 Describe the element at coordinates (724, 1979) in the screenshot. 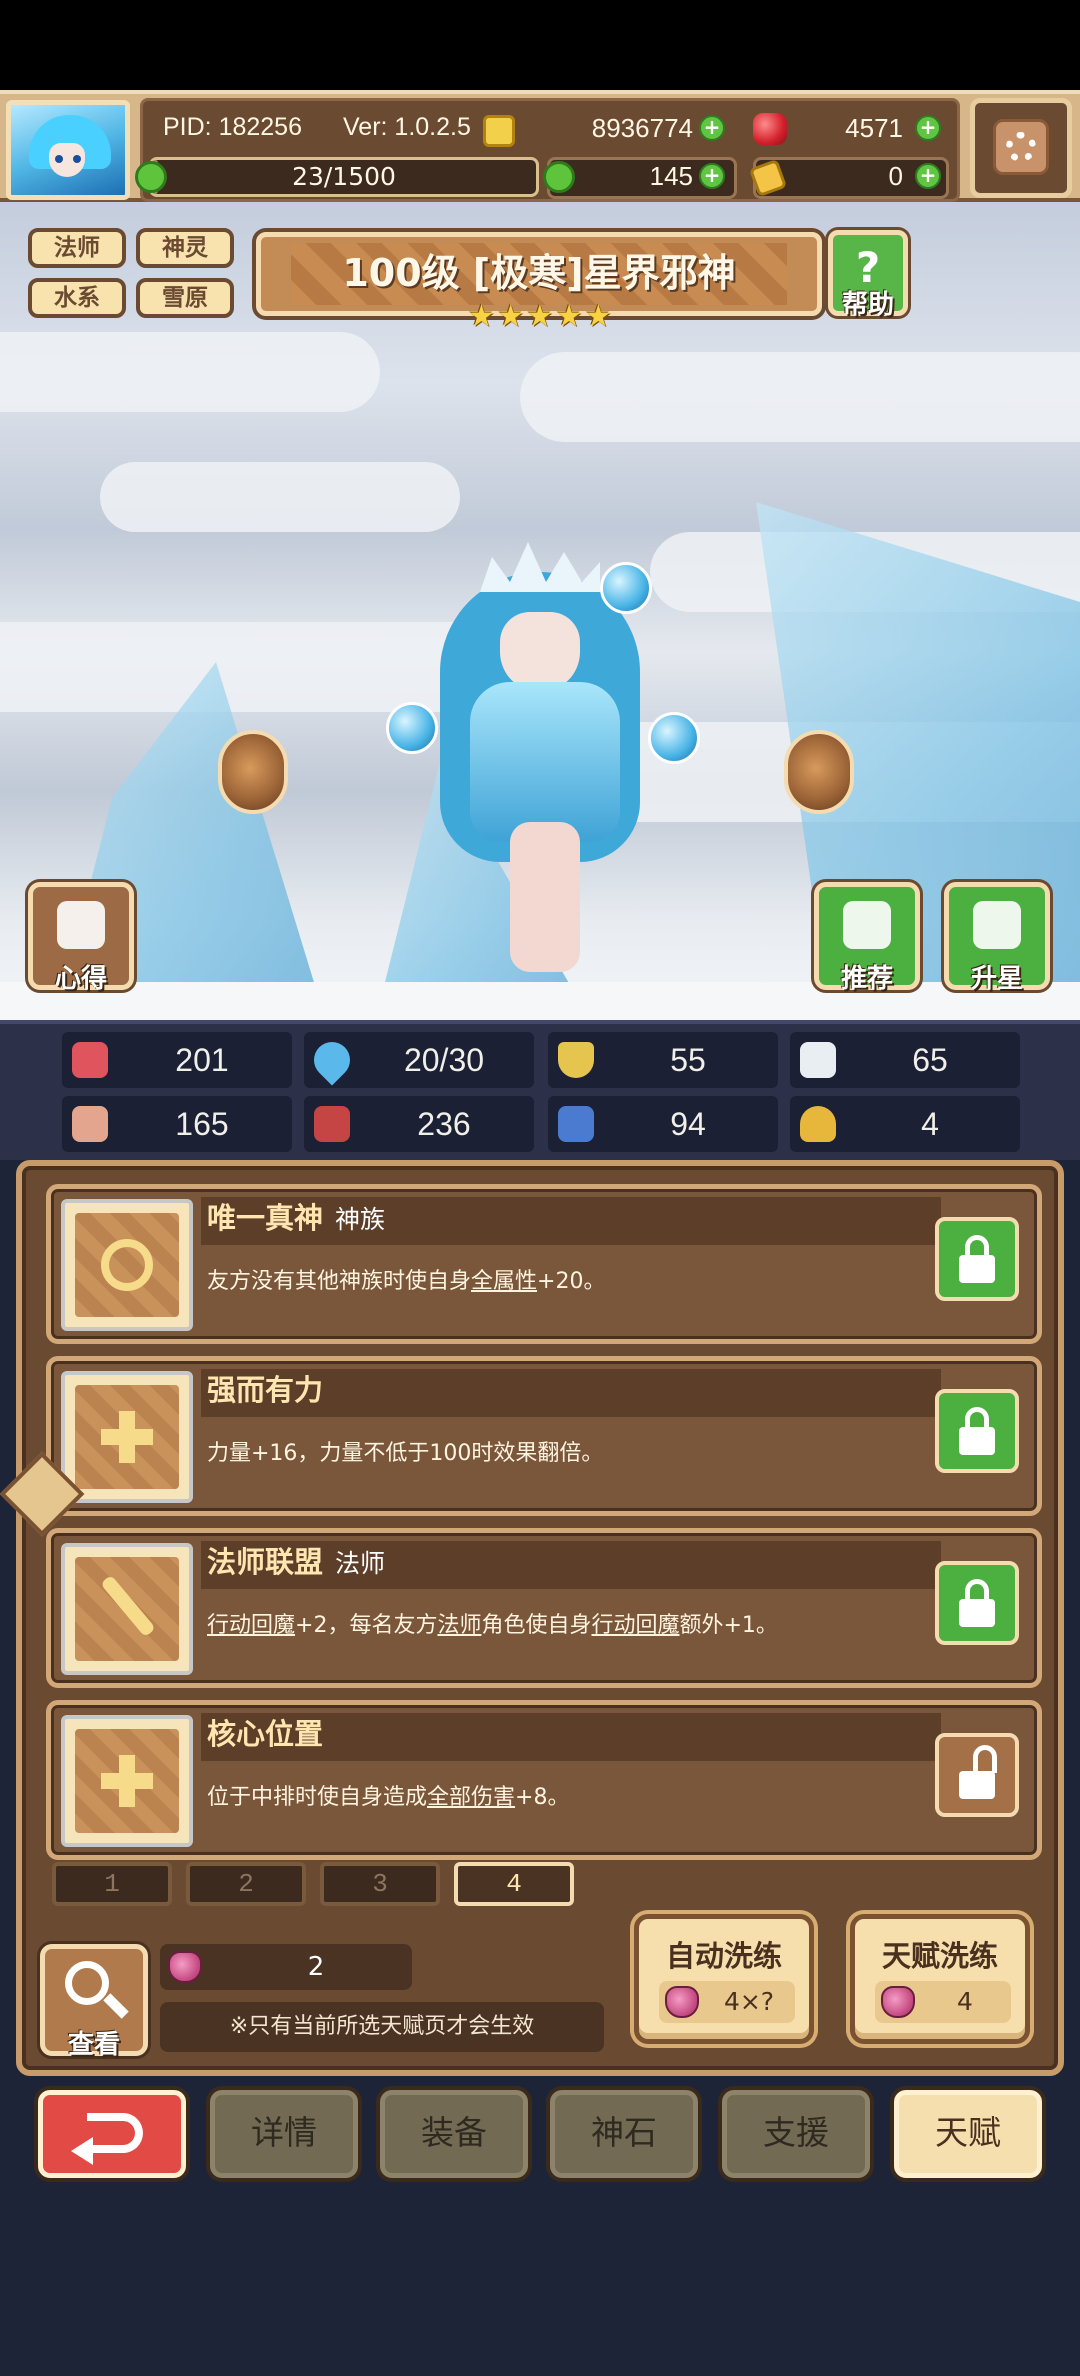

I see `auto-wash-button: 自动洗练 4×?` at that location.